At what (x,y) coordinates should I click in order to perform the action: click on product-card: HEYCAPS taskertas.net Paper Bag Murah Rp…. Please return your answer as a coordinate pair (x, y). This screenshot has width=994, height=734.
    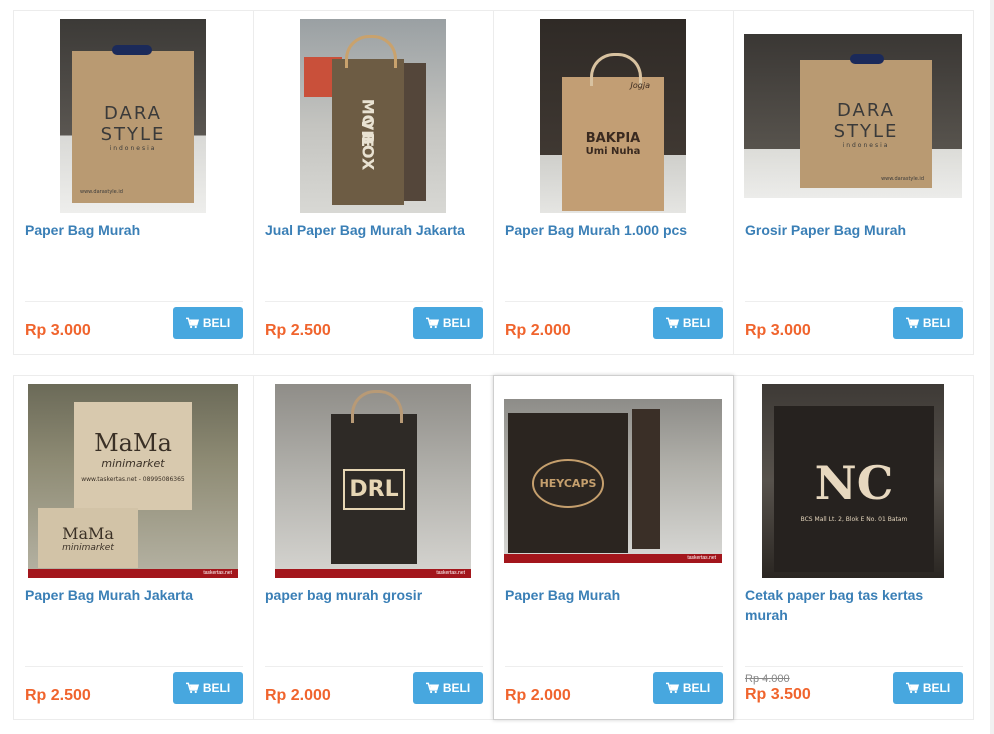
    Looking at the image, I should click on (613, 547).